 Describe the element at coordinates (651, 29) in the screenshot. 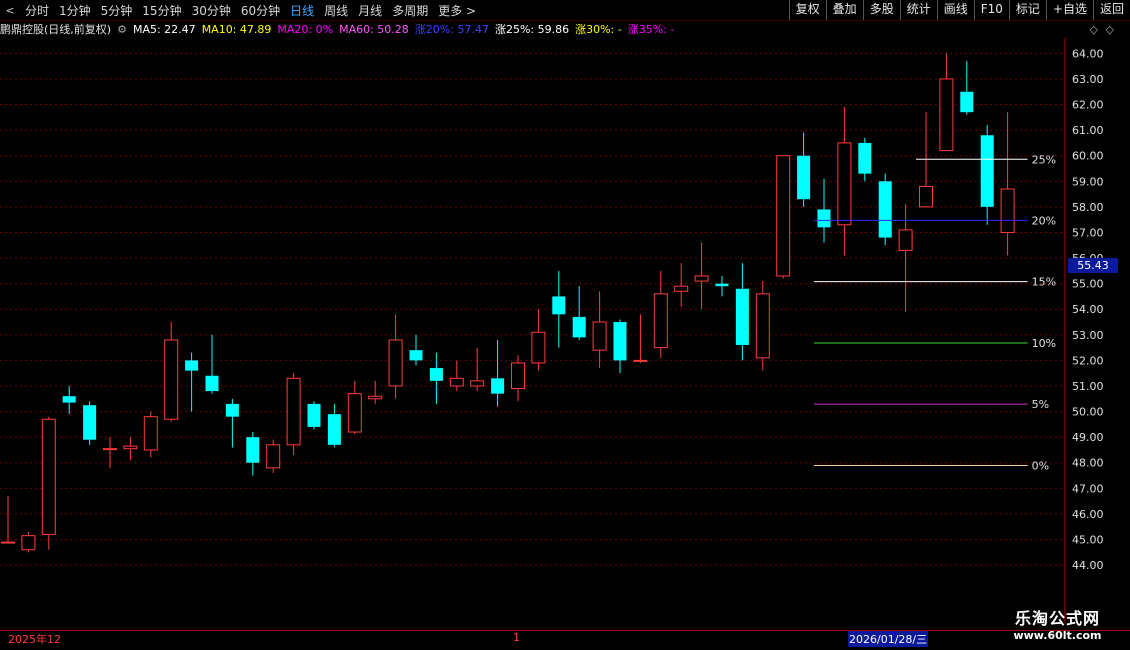

I see `rise35-value: 涨35%: -` at that location.